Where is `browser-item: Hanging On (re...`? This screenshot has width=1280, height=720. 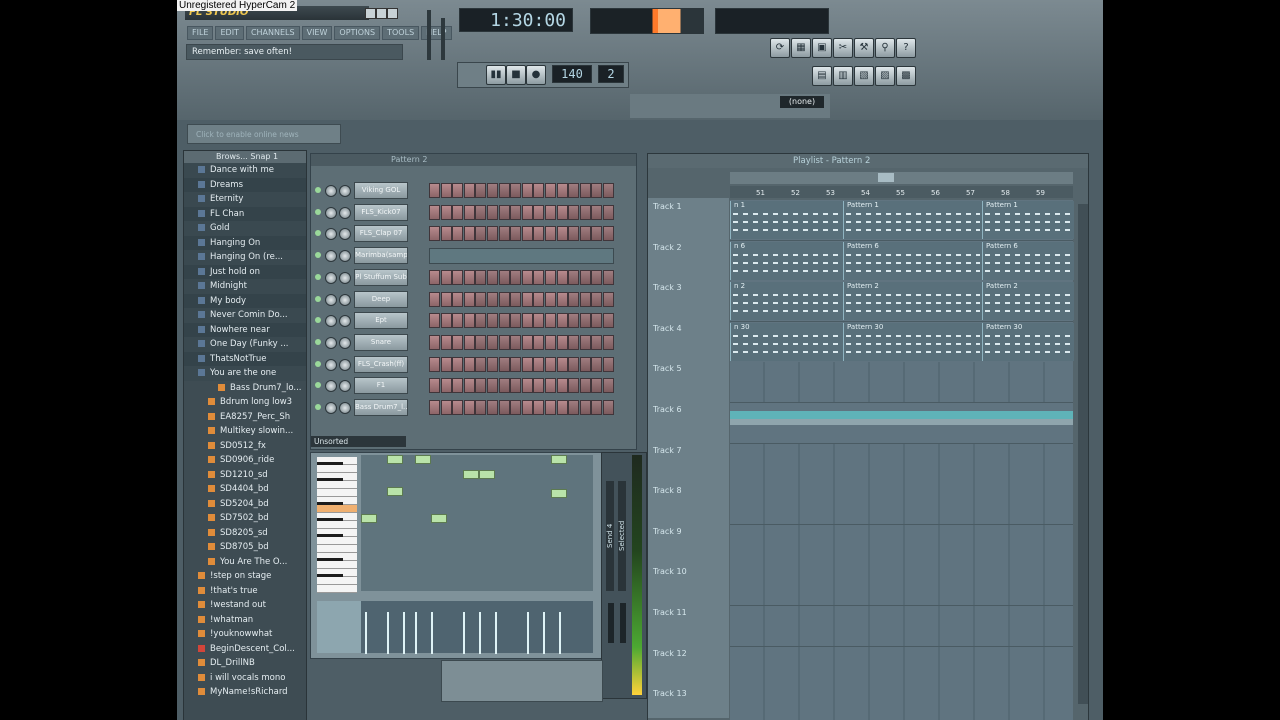 browser-item: Hanging On (re... is located at coordinates (245, 257).